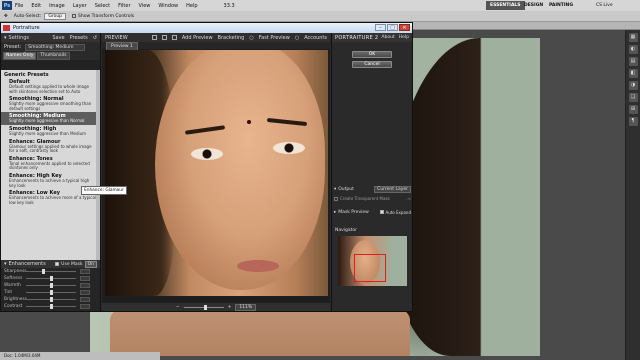 The width and height of the screenshot is (640, 360). What do you see at coordinates (57, 6) in the screenshot?
I see `menu-image: Image` at bounding box center [57, 6].